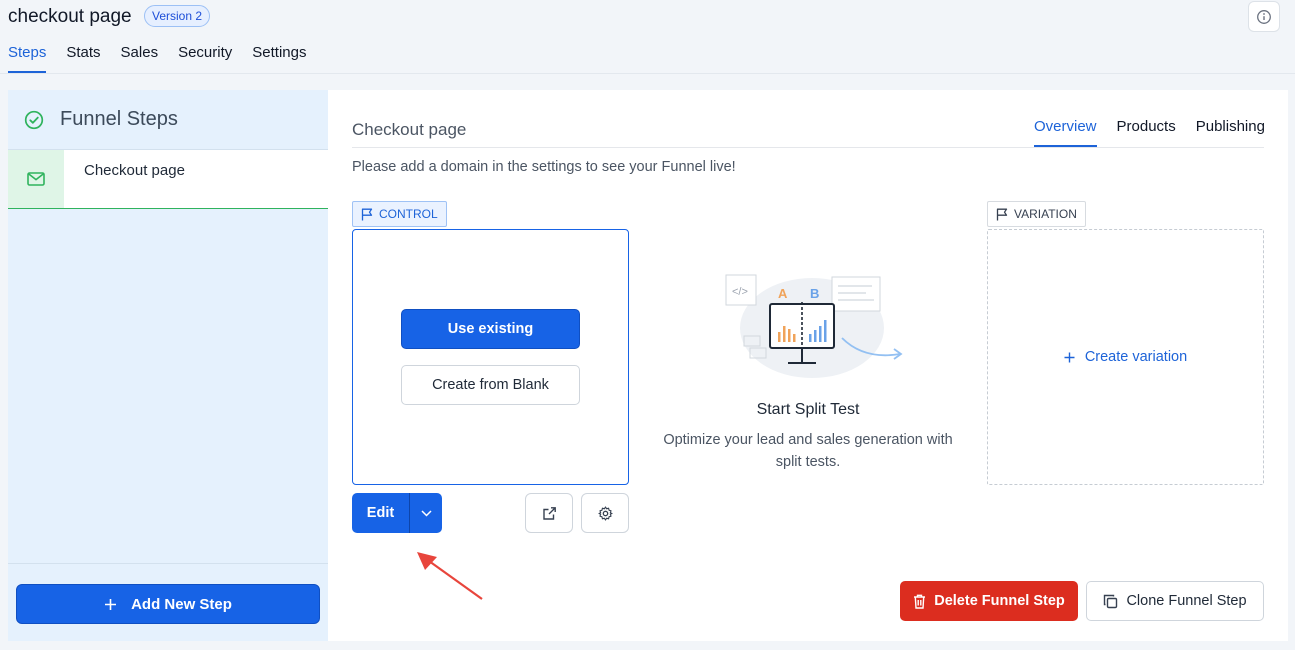 The image size is (1295, 650). I want to click on copy-icon, so click(1111, 601).